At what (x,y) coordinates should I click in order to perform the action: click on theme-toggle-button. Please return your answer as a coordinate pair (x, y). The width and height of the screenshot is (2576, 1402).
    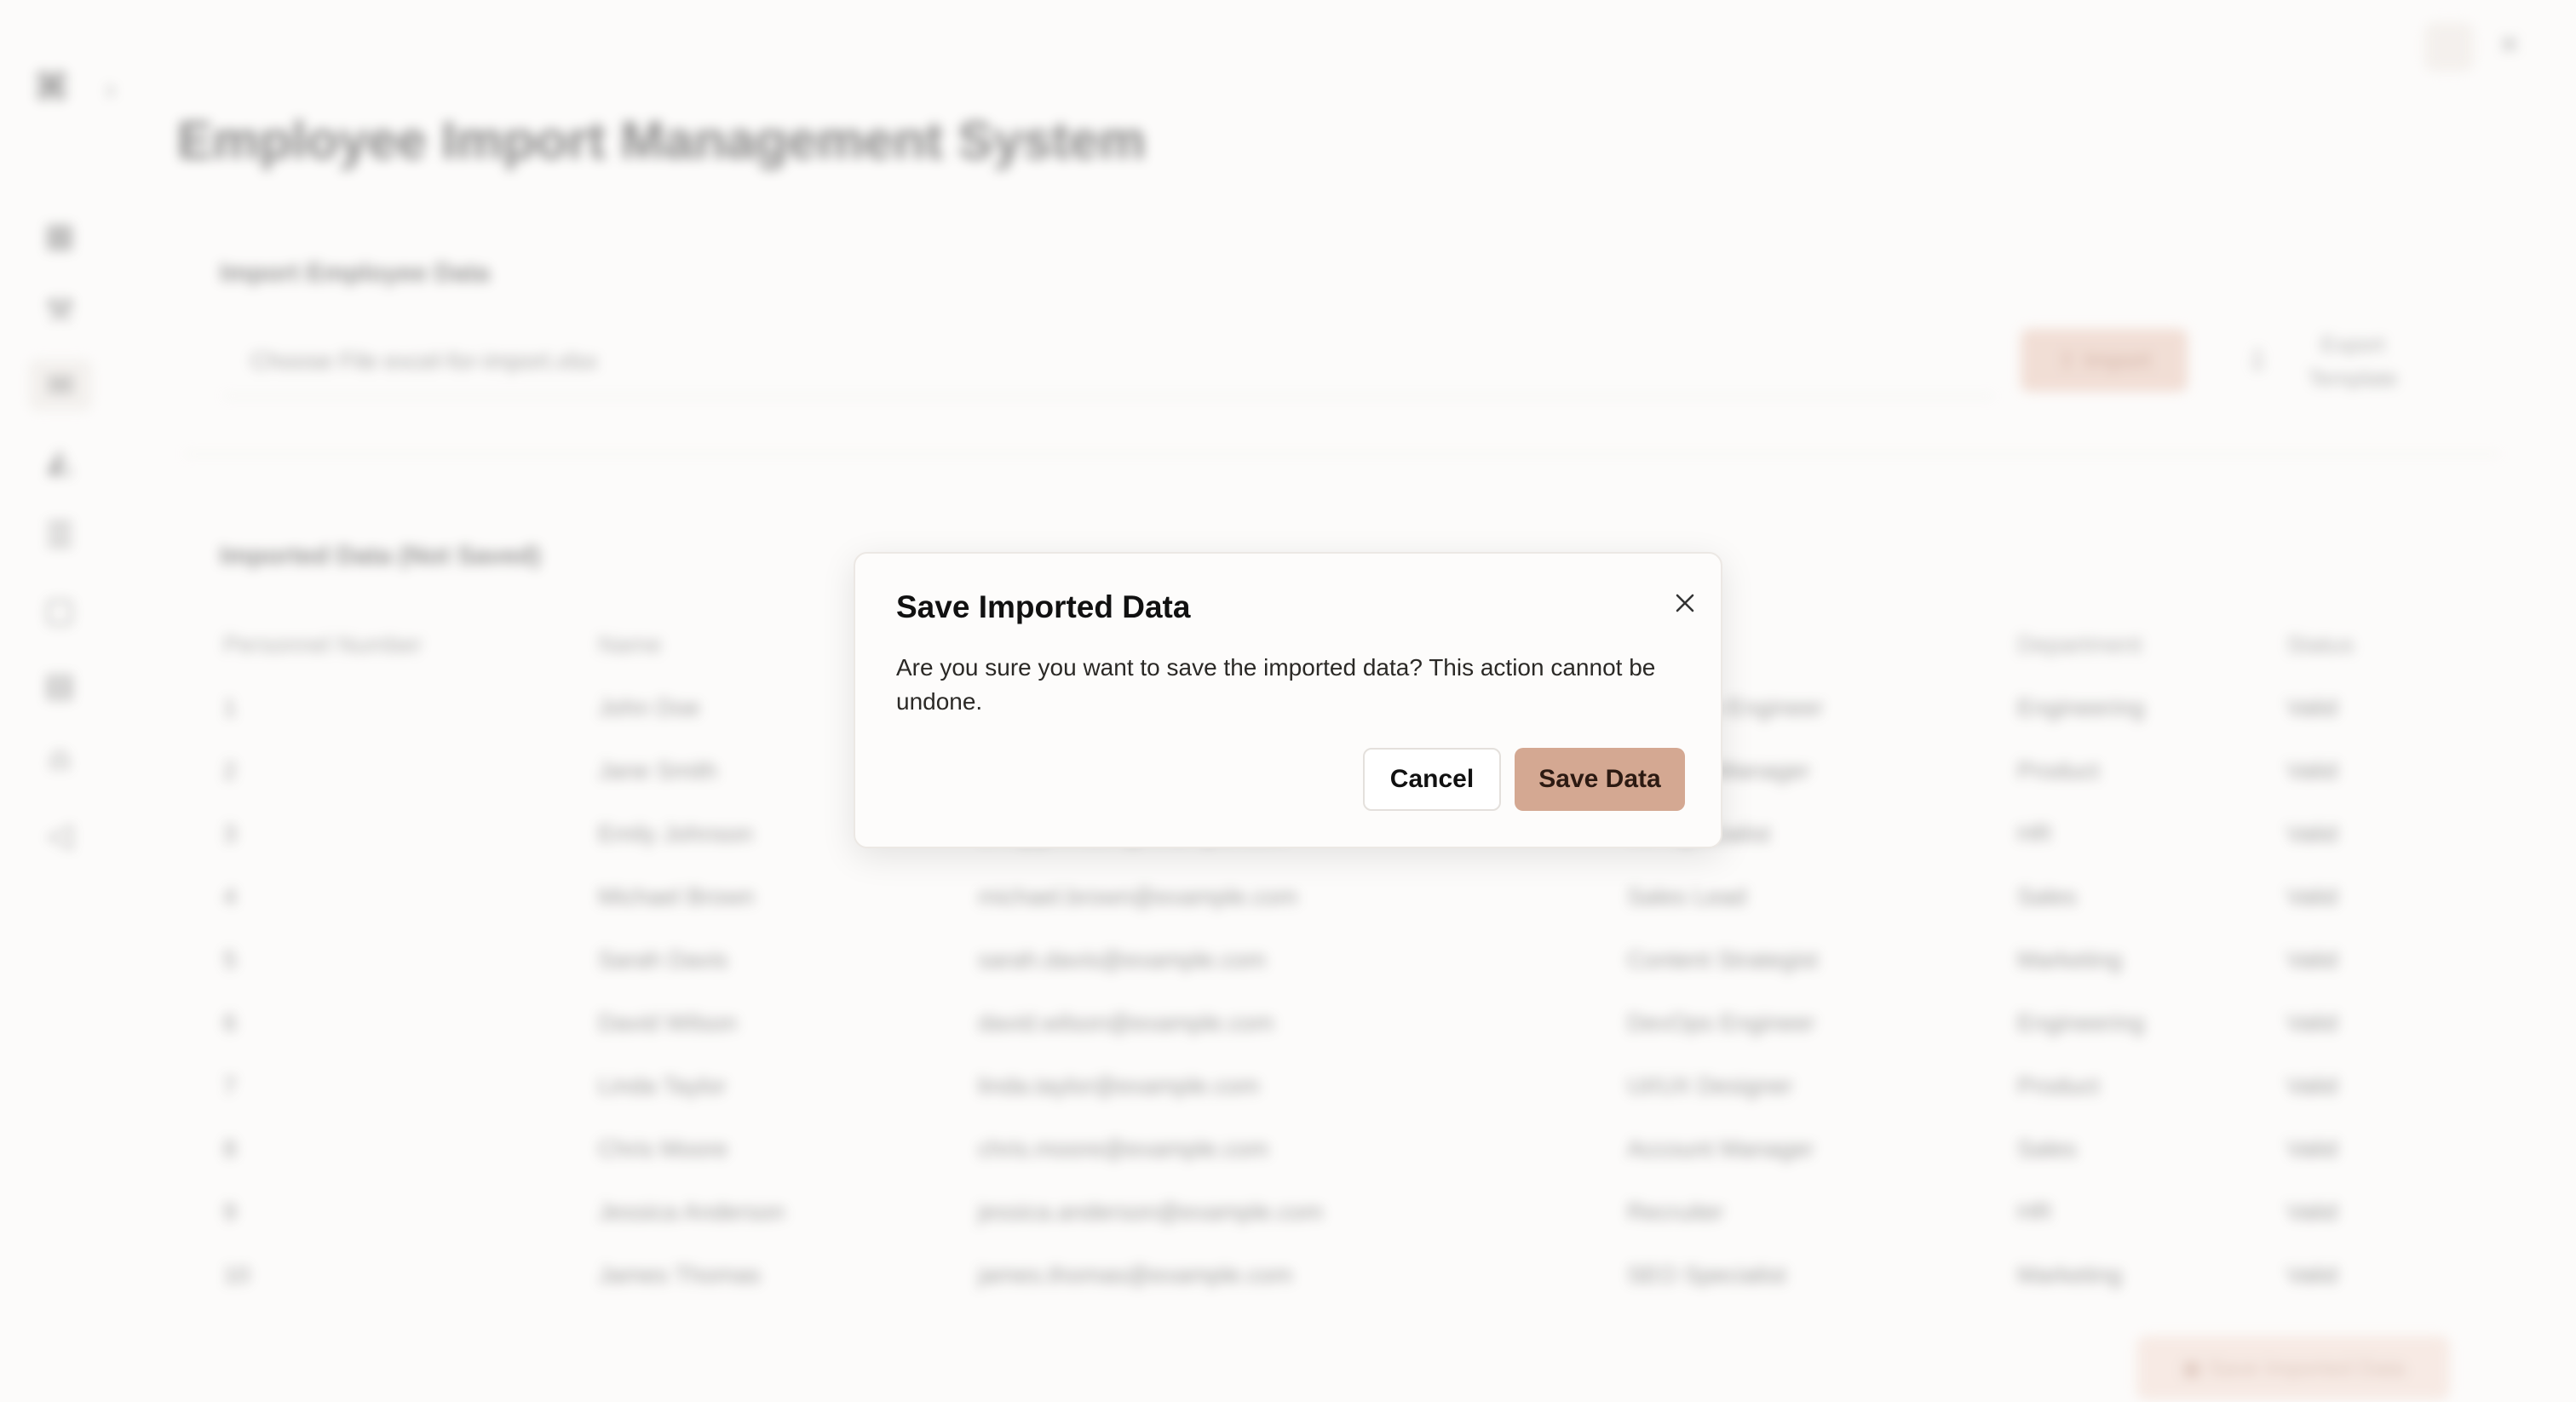
    Looking at the image, I should click on (2449, 47).